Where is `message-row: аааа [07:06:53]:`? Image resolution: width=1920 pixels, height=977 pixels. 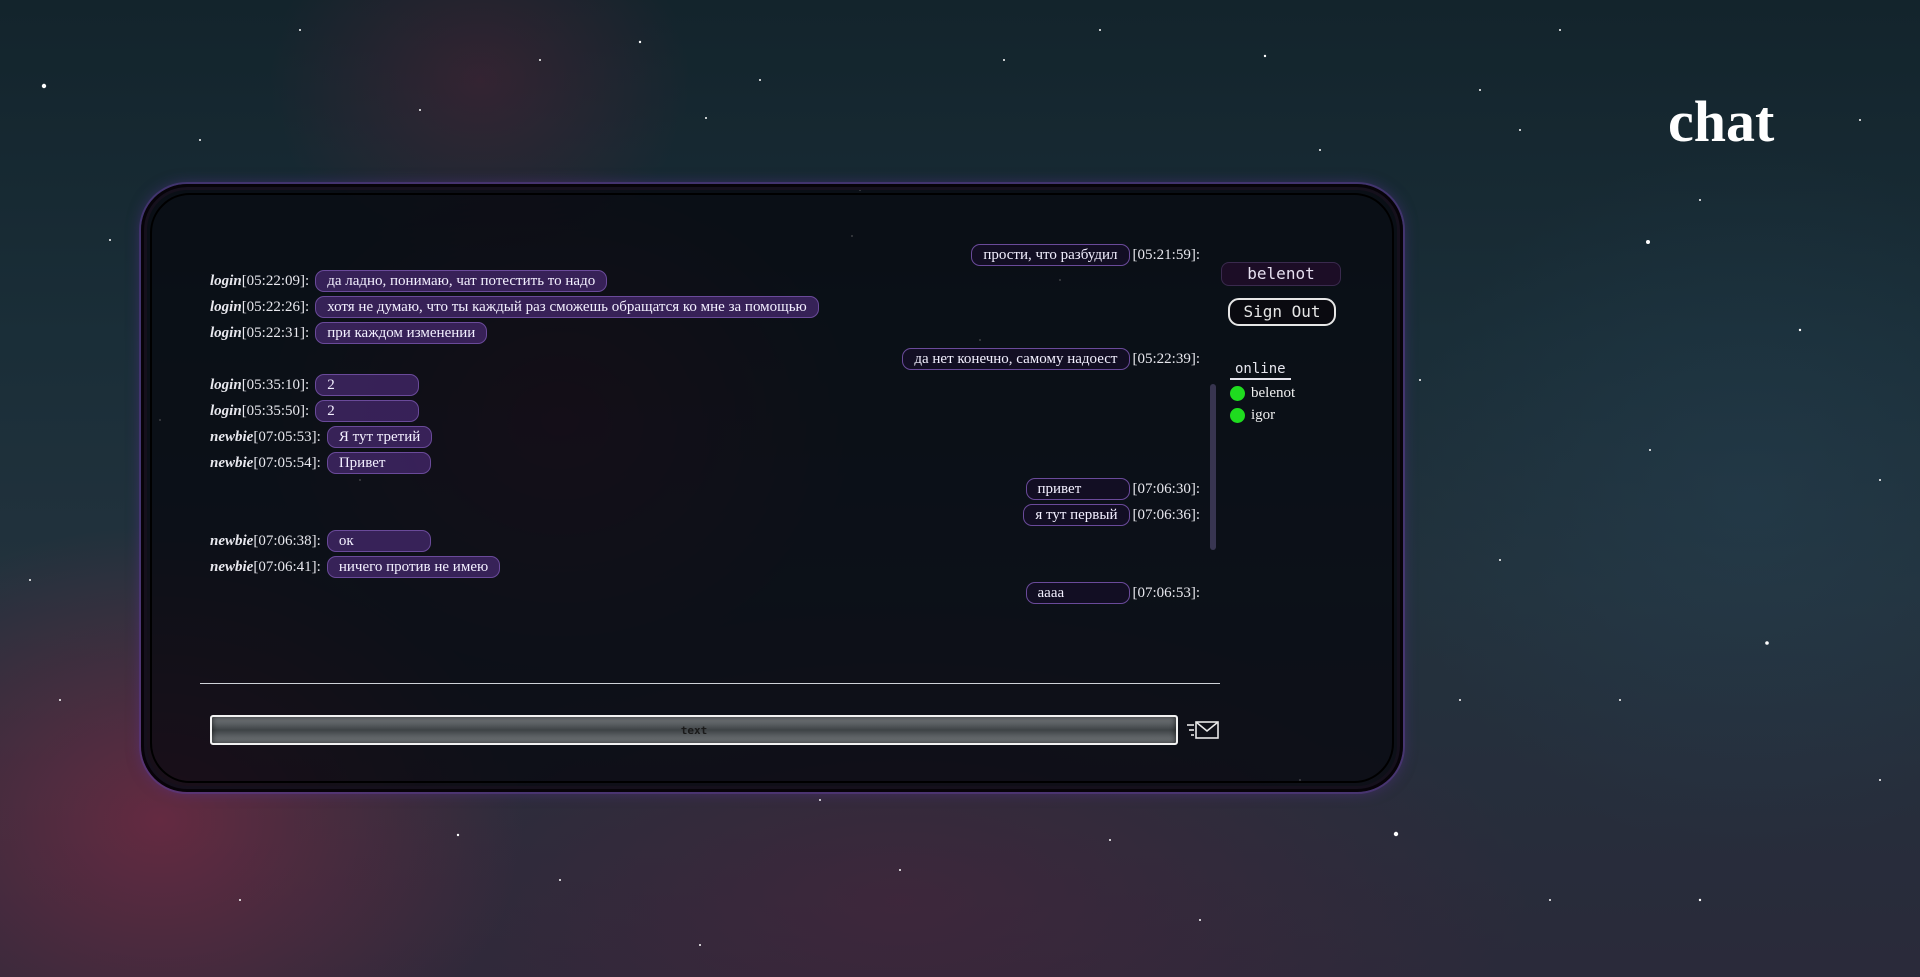
message-row: аааа [07:06:53]: is located at coordinates (1113, 593).